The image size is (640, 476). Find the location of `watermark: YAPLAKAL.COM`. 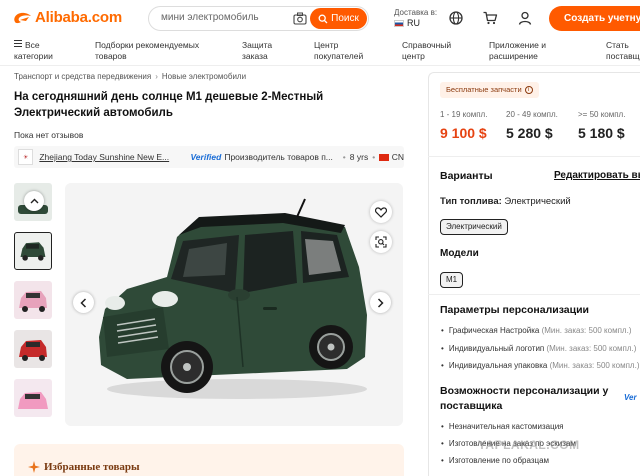

watermark: YAPLAKAL.COM is located at coordinates (529, 445).